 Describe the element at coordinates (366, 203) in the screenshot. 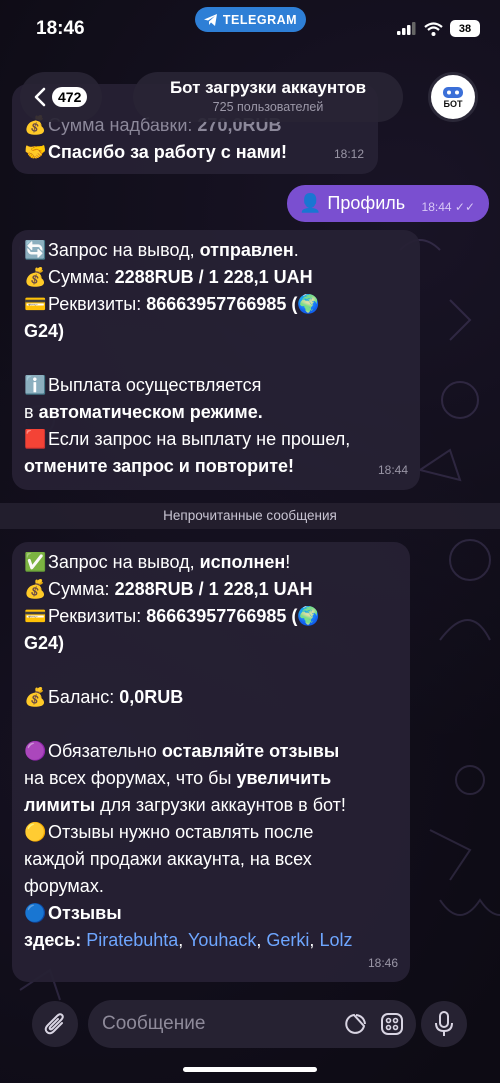

I see `outgoing-text: Профиль` at that location.